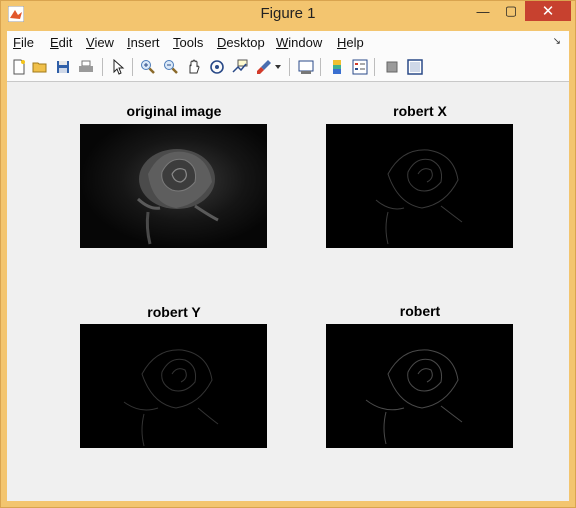 This screenshot has height=508, width=576. Describe the element at coordinates (557, 41) in the screenshot. I see `dock-arrow-icon: ↘` at that location.